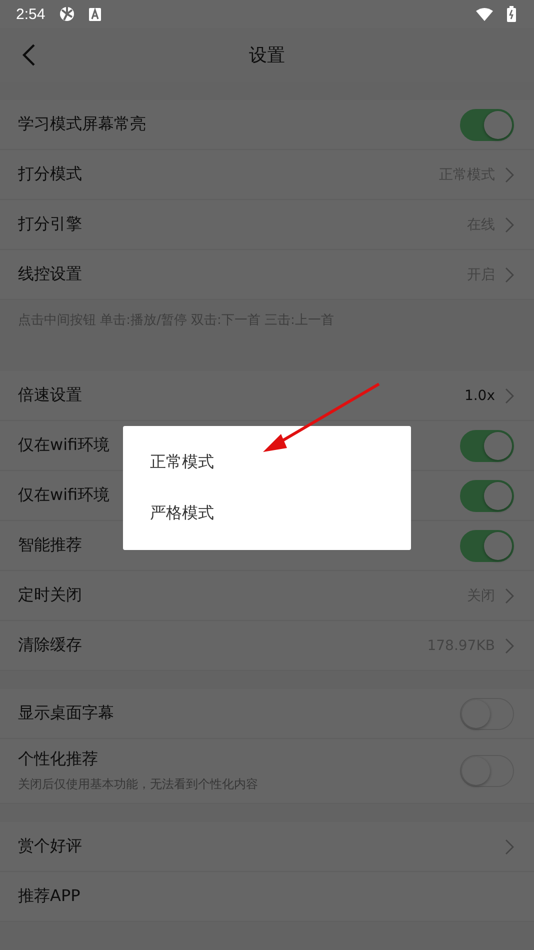 The width and height of the screenshot is (534, 950). What do you see at coordinates (95, 14) in the screenshot?
I see `a-box-icon` at bounding box center [95, 14].